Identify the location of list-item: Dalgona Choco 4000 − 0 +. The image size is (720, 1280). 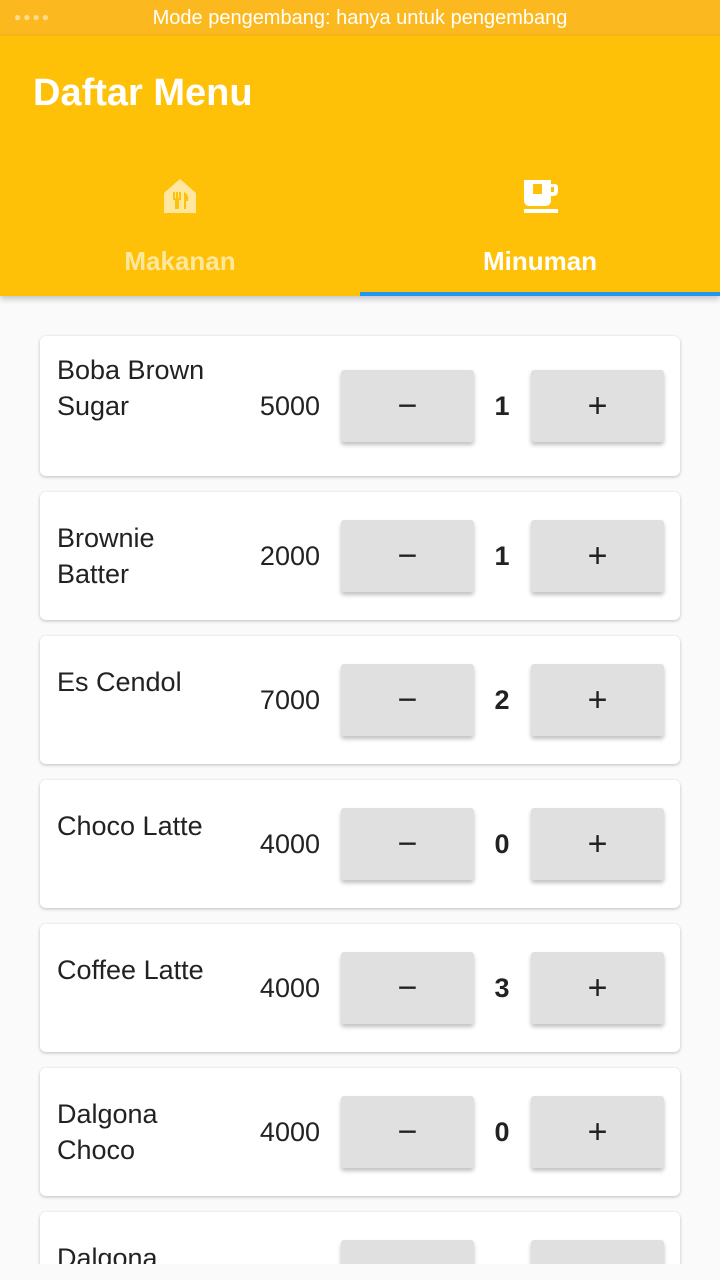
(360, 1132).